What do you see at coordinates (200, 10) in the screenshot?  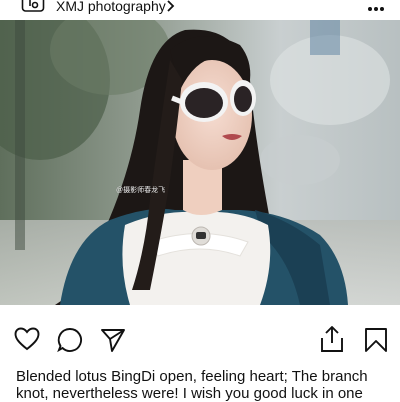 I see `post-header: XMJ photography` at bounding box center [200, 10].